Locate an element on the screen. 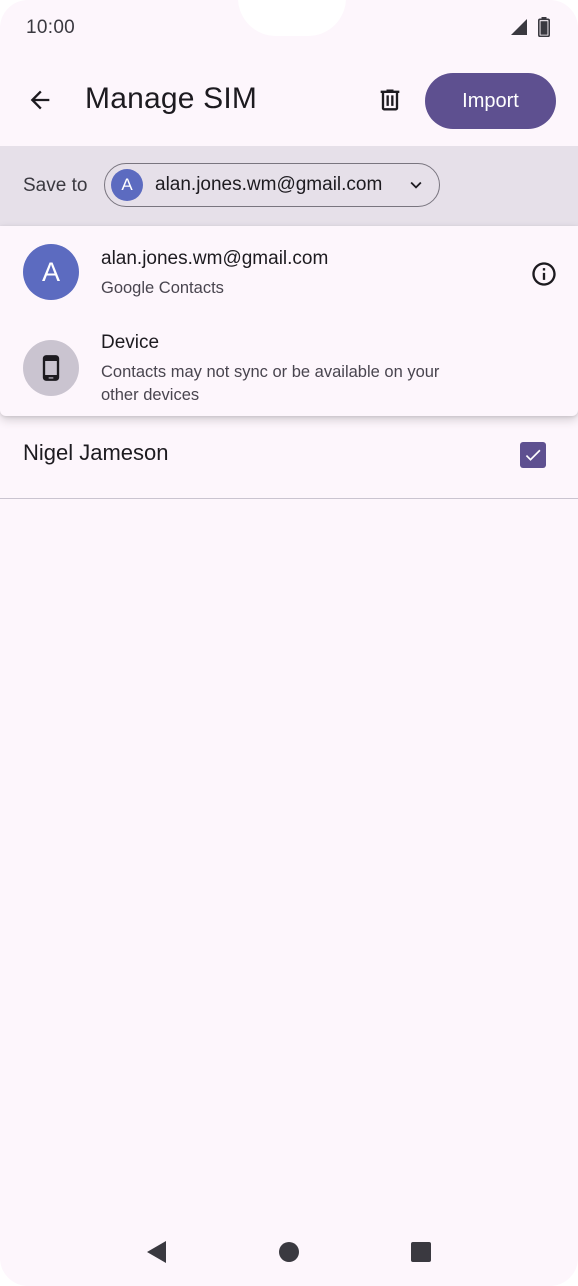 The height and width of the screenshot is (1286, 578). battery-icon is located at coordinates (544, 27).